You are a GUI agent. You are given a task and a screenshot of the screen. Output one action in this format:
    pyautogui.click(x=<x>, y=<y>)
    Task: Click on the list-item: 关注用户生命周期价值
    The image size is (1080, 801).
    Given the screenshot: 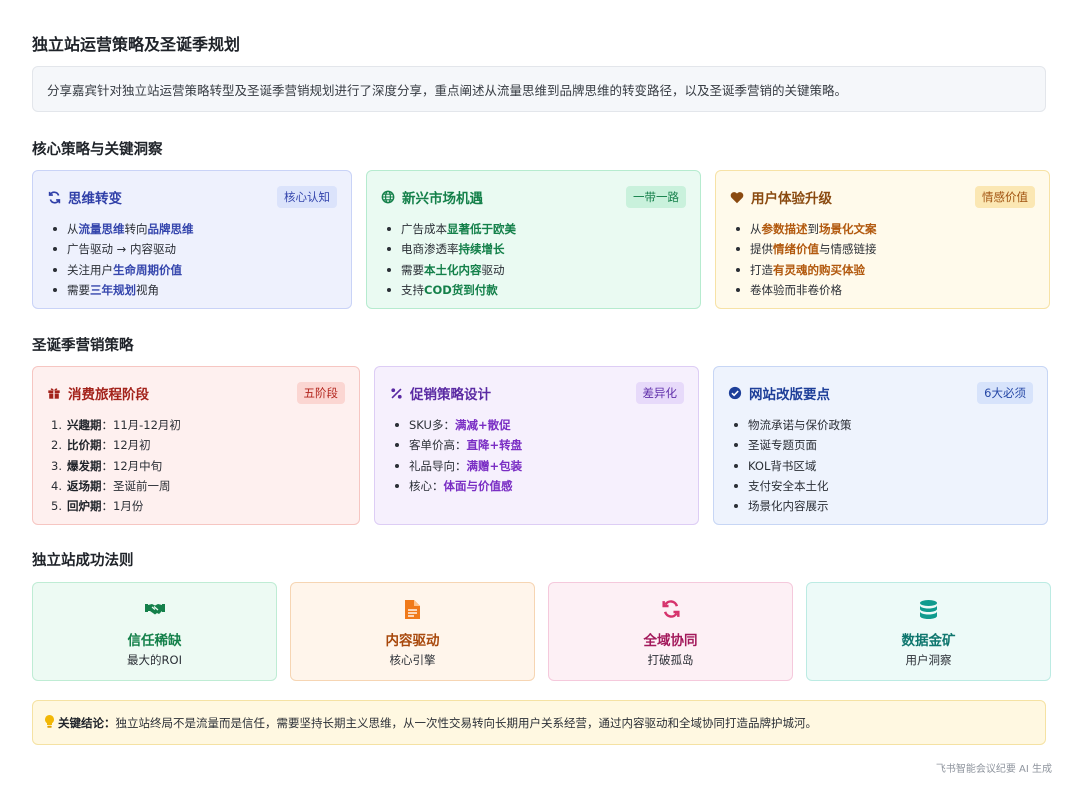 What is the action you would take?
    pyautogui.click(x=192, y=270)
    